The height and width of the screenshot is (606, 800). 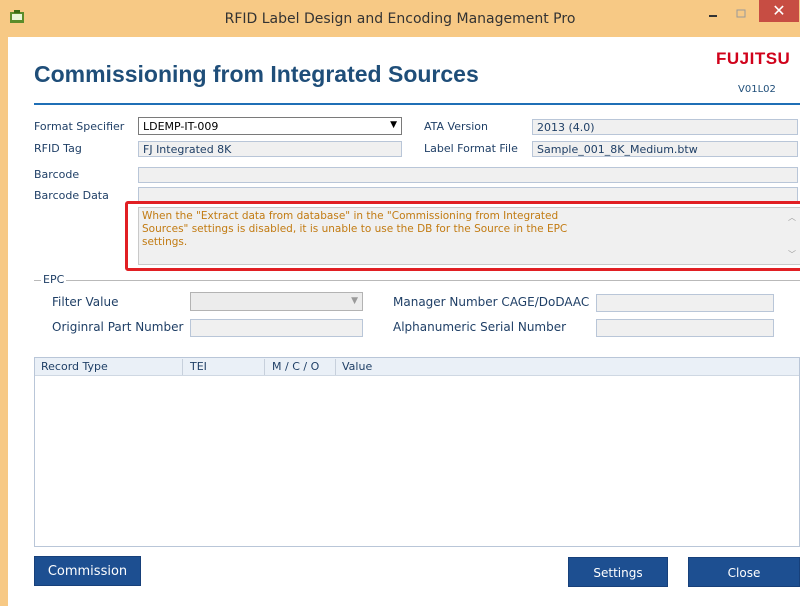 What do you see at coordinates (757, 89) in the screenshot?
I see `version-label: V01L02` at bounding box center [757, 89].